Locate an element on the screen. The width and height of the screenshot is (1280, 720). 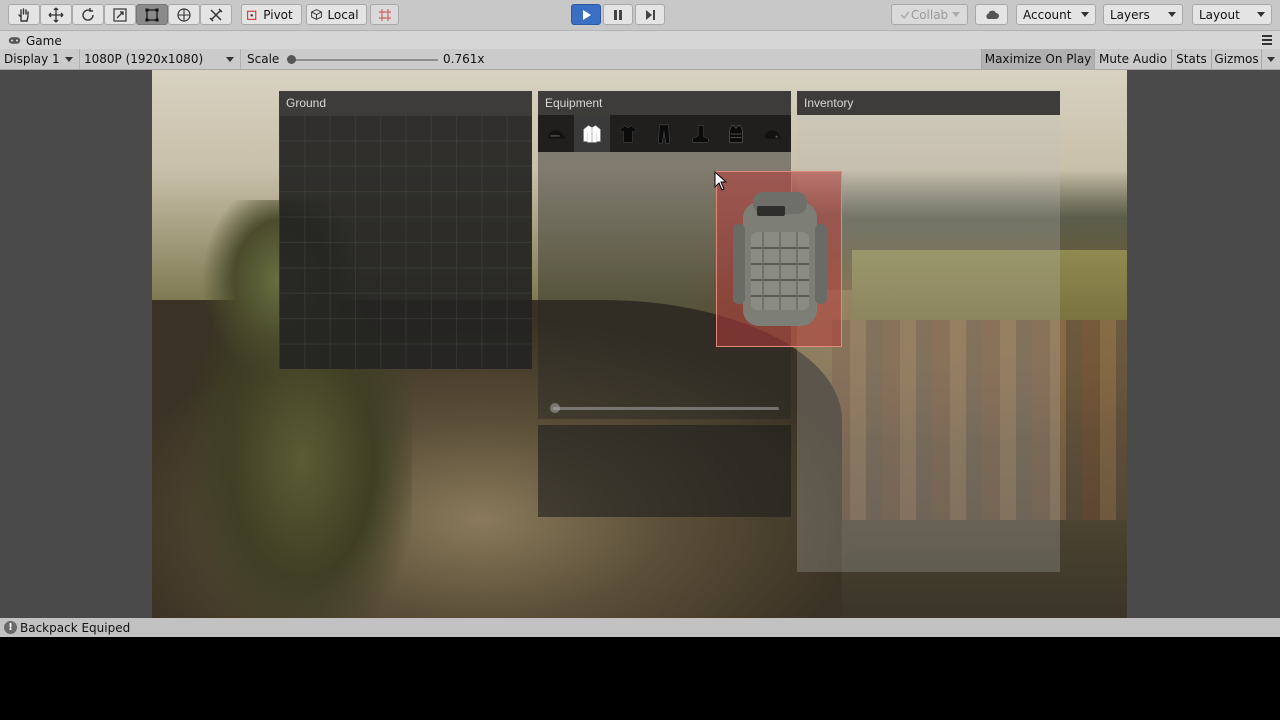
gizmos-toggle: Gizmos is located at coordinates (1236, 59).